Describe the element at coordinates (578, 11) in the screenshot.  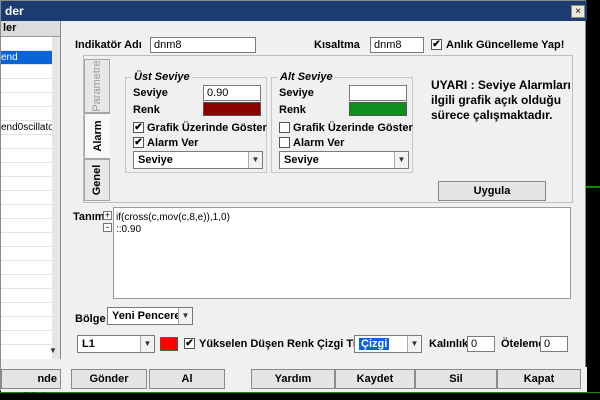
I see `close-button: ×` at that location.